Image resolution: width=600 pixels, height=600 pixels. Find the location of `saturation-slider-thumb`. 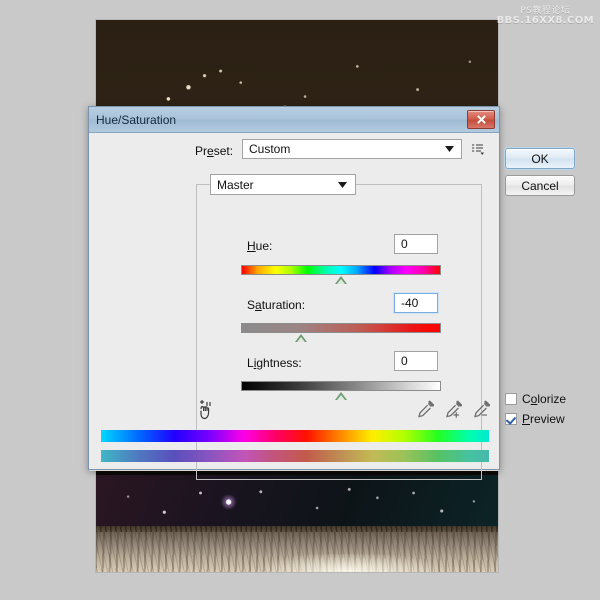

saturation-slider-thumb is located at coordinates (301, 338).